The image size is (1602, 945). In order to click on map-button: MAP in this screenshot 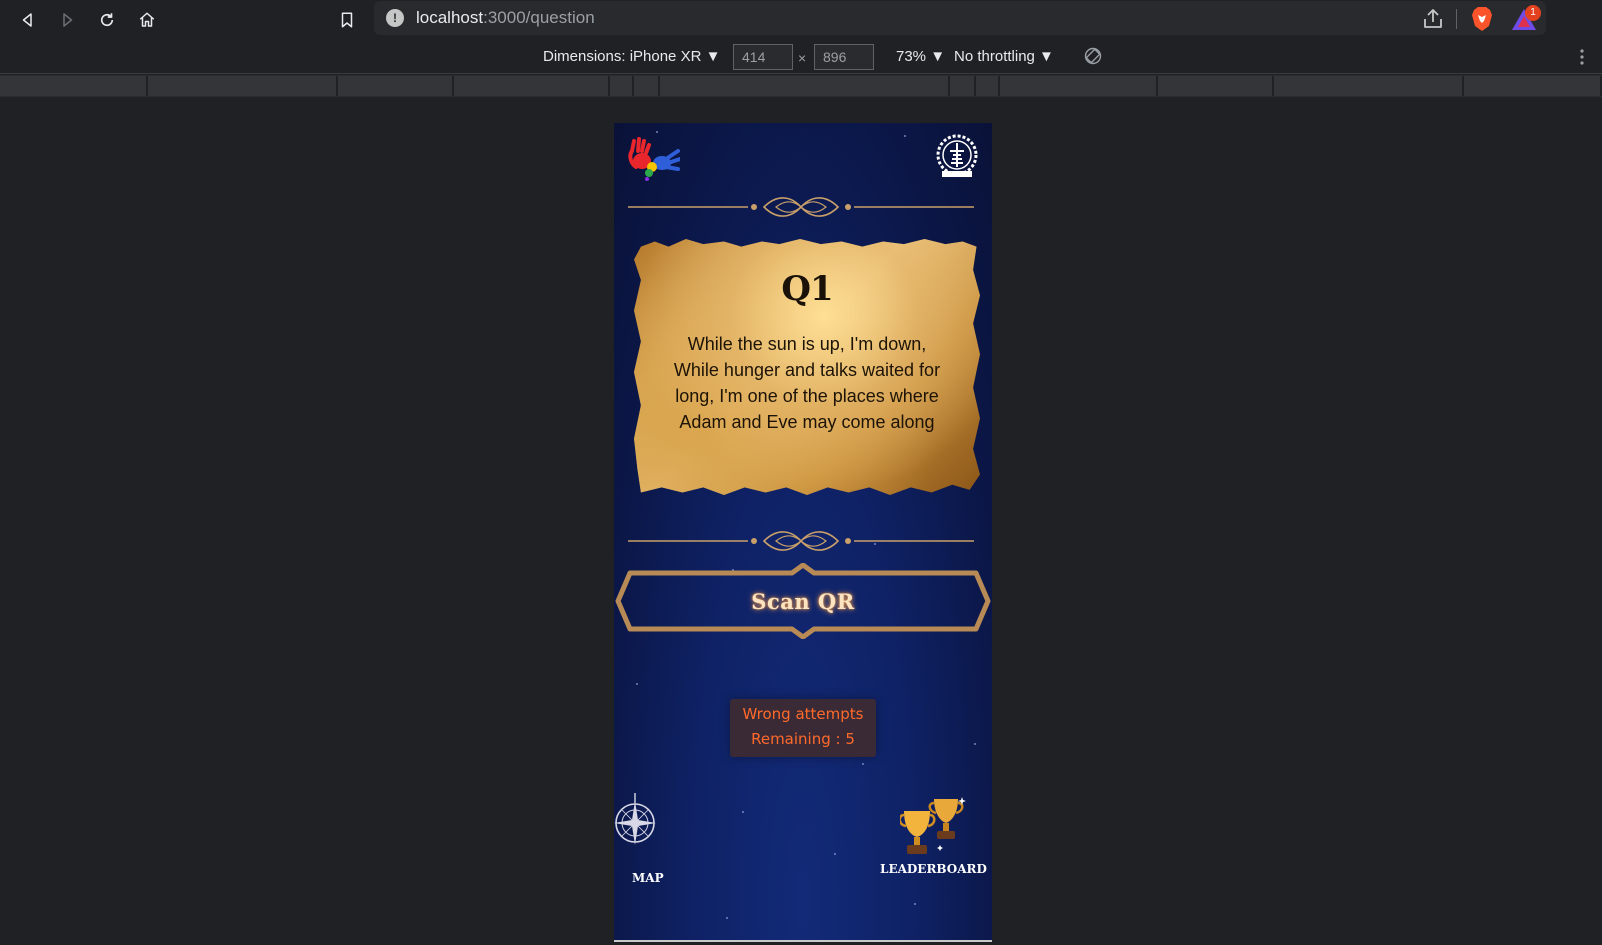, I will do `click(649, 841)`.